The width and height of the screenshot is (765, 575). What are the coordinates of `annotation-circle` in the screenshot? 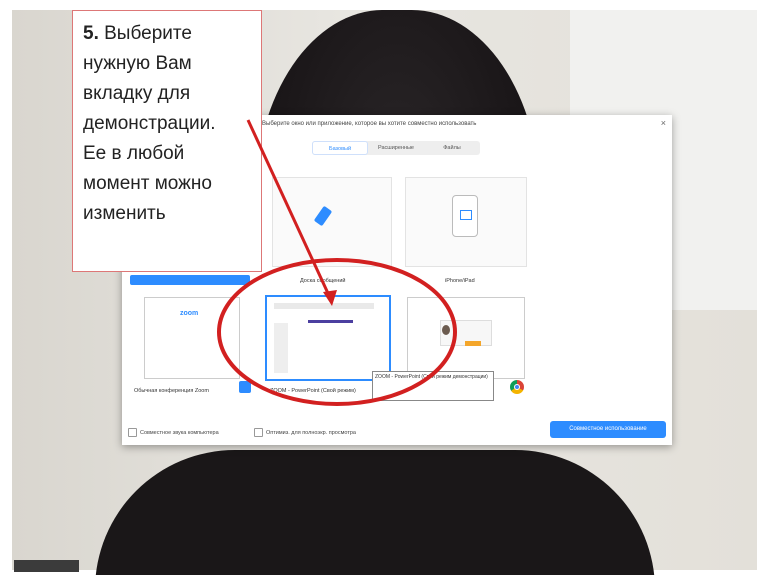 It's located at (337, 332).